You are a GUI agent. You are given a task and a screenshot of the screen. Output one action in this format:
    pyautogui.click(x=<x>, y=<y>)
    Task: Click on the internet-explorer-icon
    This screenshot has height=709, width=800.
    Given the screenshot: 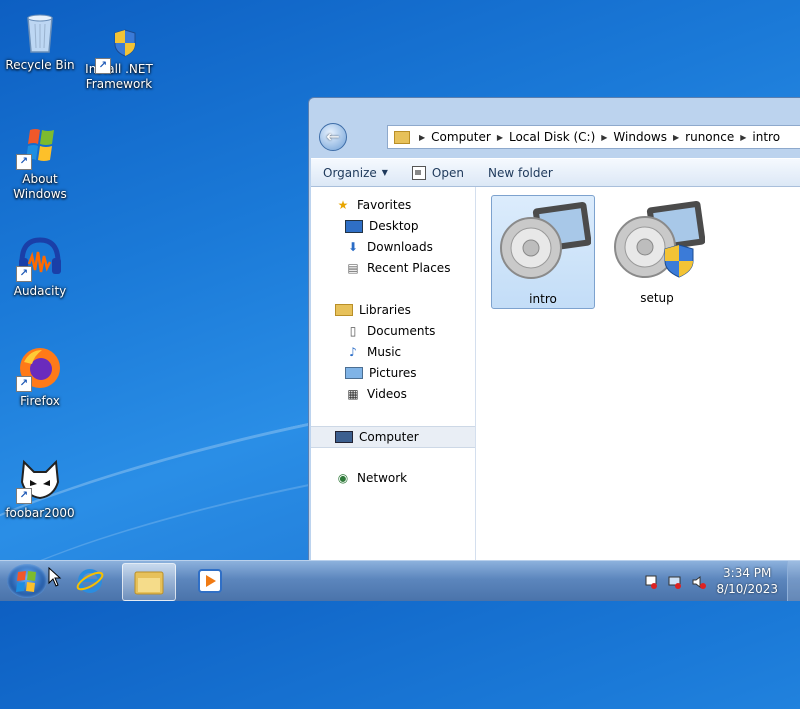 What is the action you would take?
    pyautogui.click(x=90, y=581)
    